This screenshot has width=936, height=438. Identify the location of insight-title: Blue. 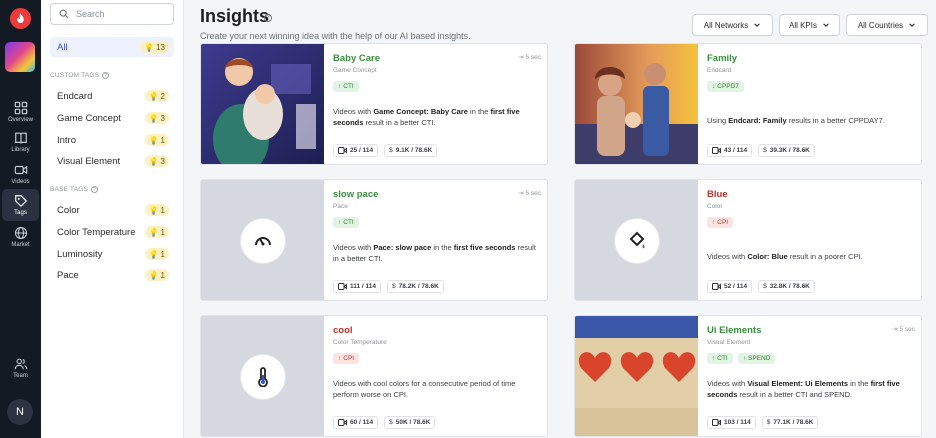
(717, 194).